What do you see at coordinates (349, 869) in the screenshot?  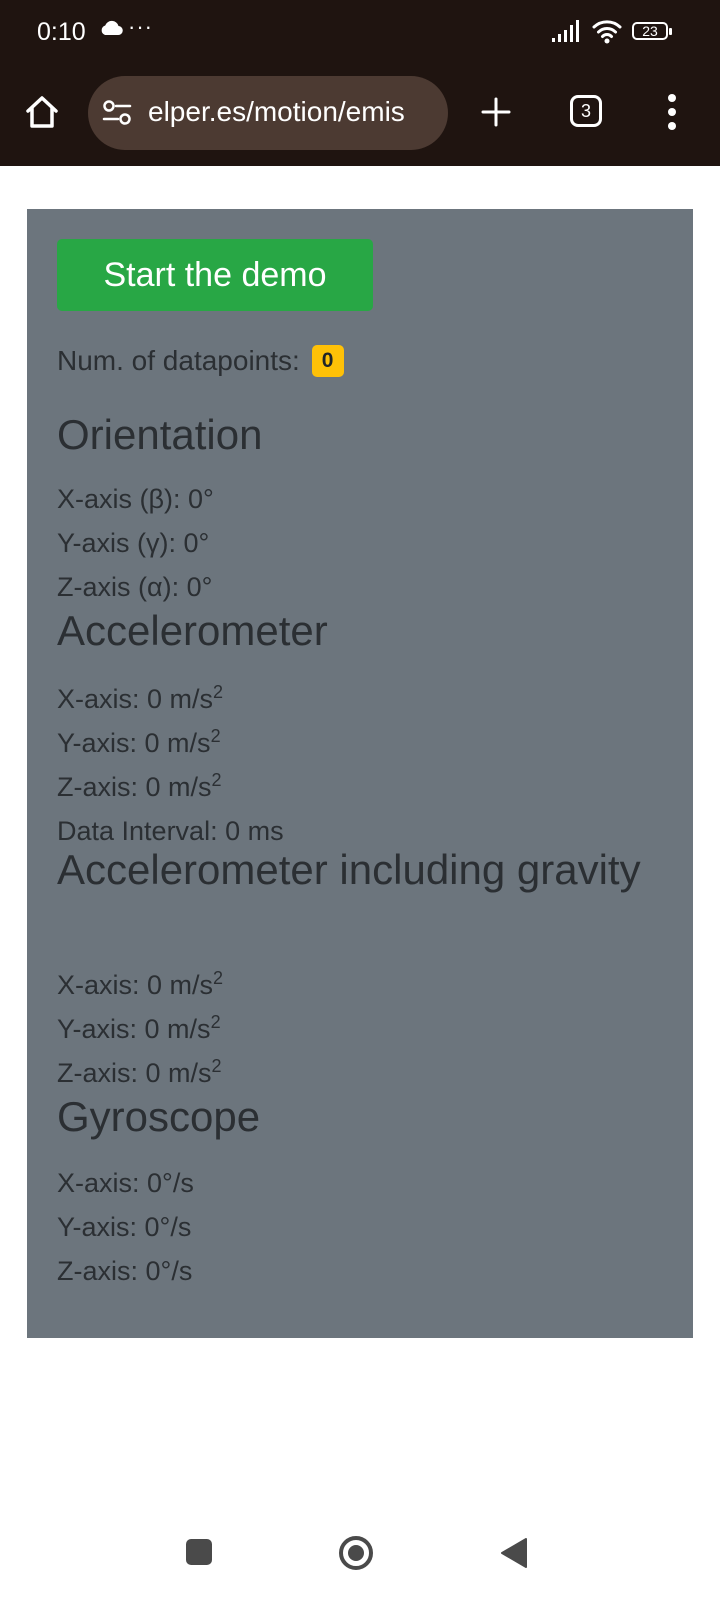 I see `accelerometer-gravity-heading: Accelerometer including gravity` at bounding box center [349, 869].